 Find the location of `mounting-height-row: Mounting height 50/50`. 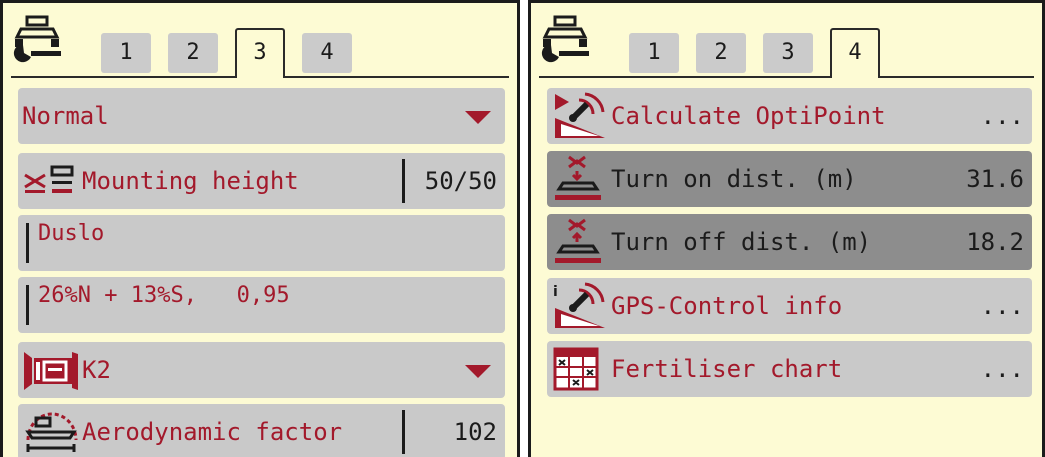

mounting-height-row: Mounting height 50/50 is located at coordinates (261, 181).